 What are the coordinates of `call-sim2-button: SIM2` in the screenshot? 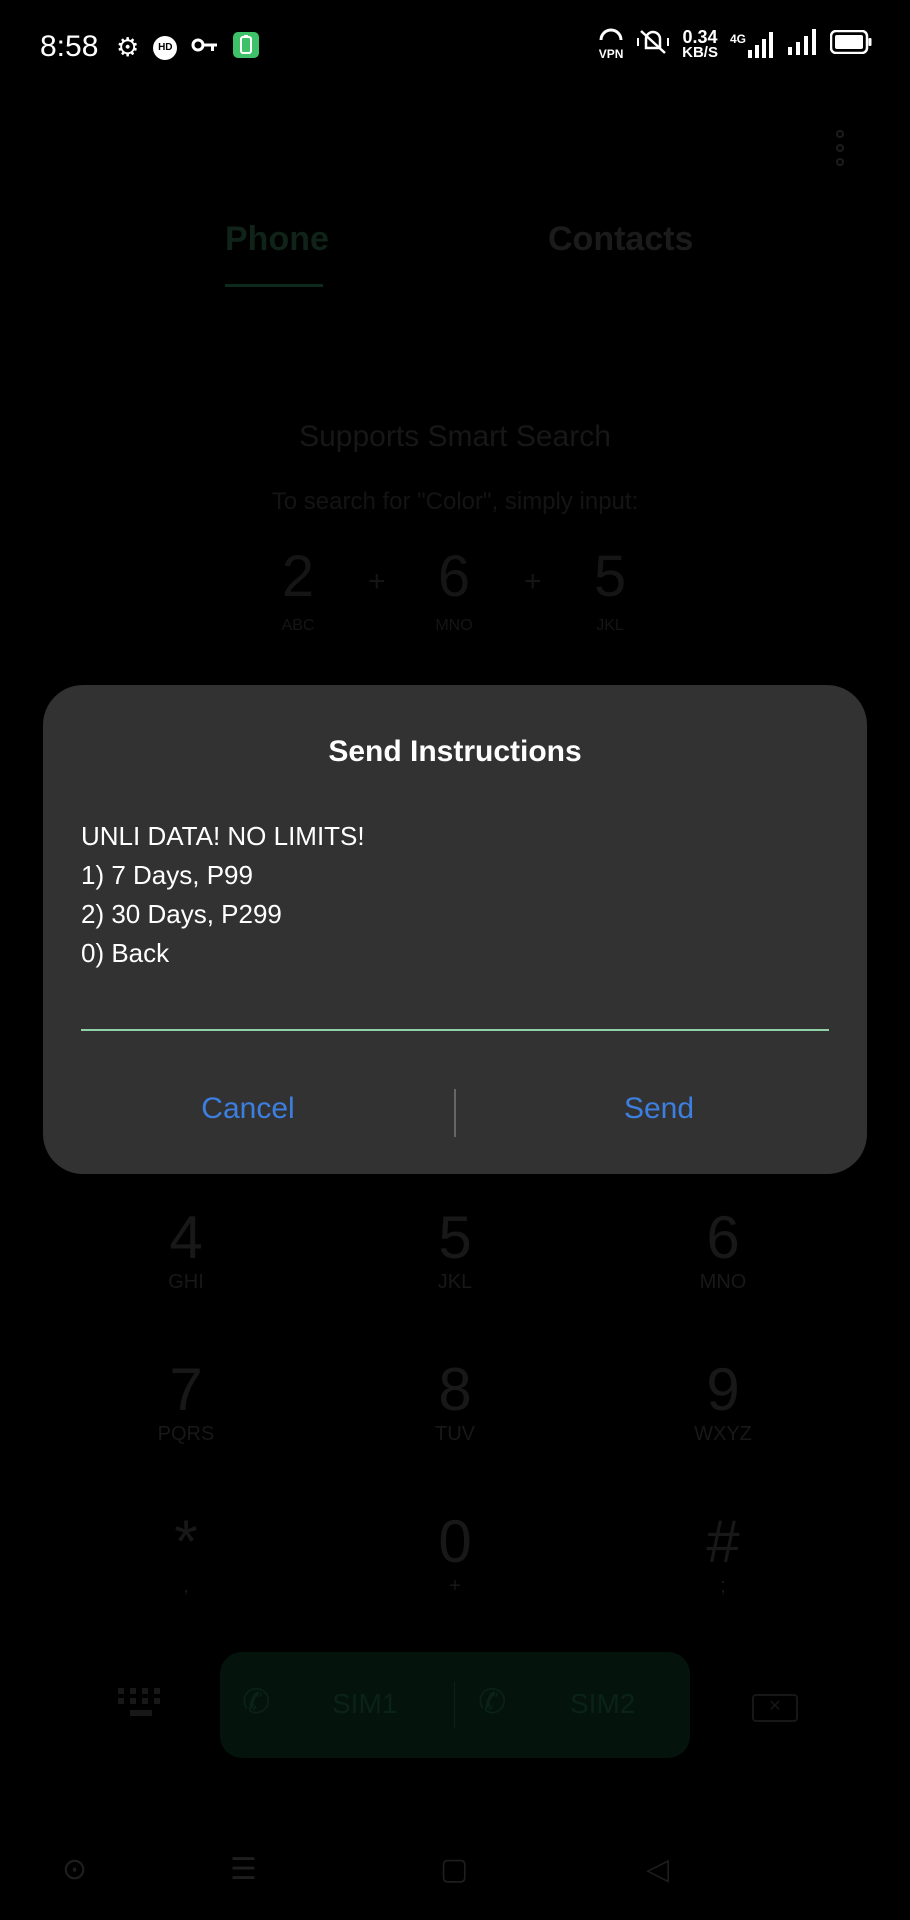 It's located at (602, 1704).